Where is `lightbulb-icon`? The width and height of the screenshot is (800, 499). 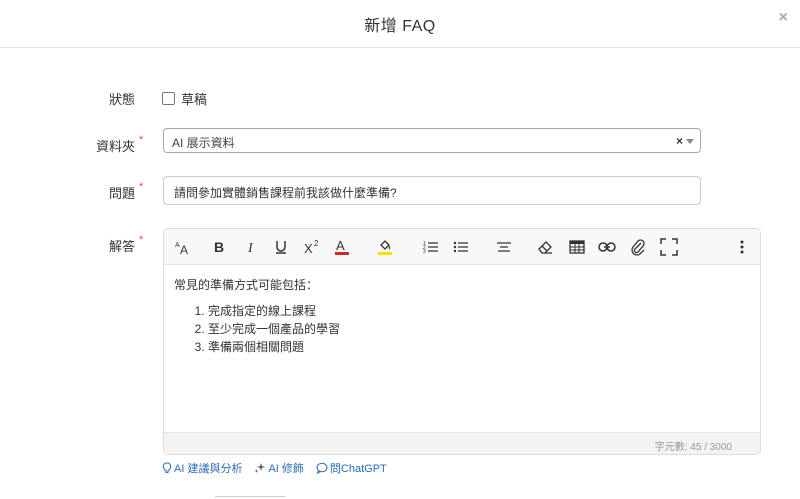
lightbulb-icon is located at coordinates (167, 468).